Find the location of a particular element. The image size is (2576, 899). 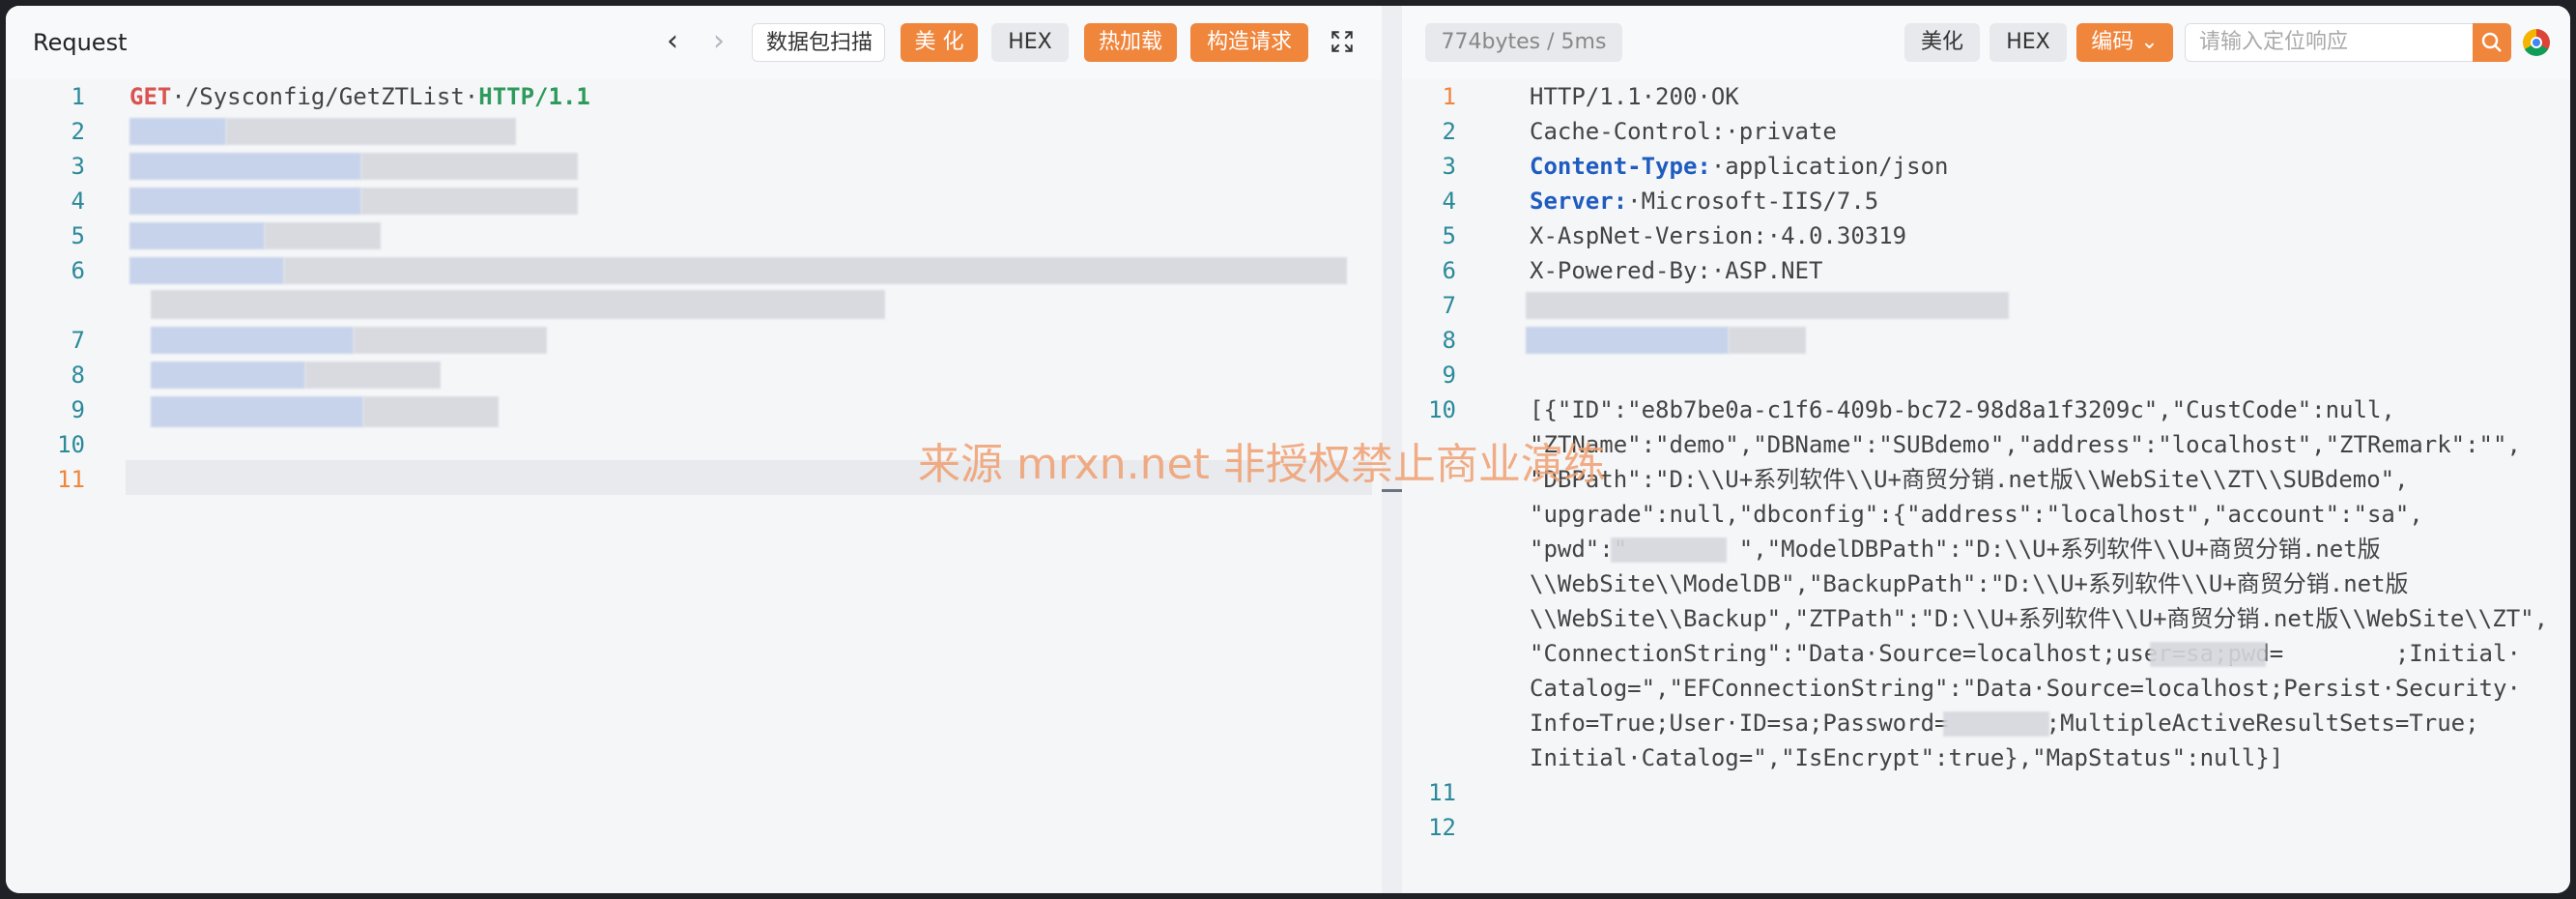

http-method: GET is located at coordinates (151, 96).